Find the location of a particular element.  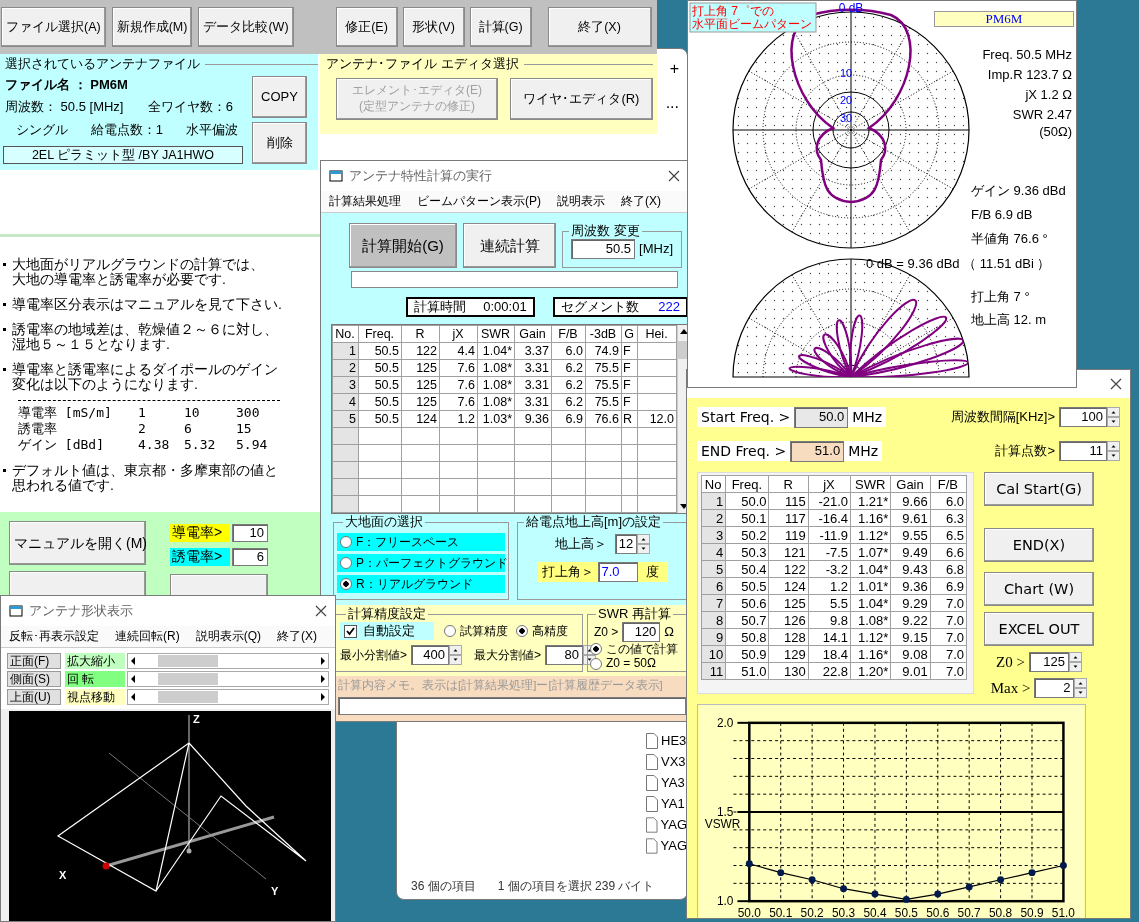

field-label: Start Freq. > is located at coordinates (746, 417).